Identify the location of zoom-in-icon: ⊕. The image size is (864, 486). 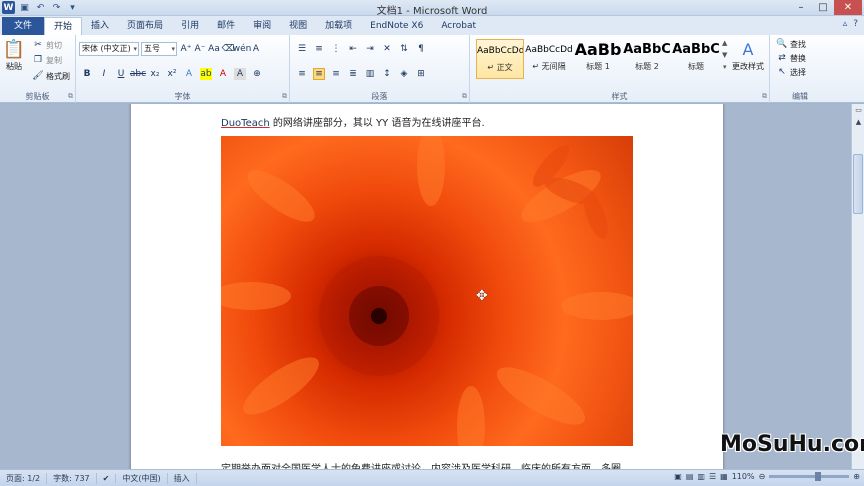
(856, 476).